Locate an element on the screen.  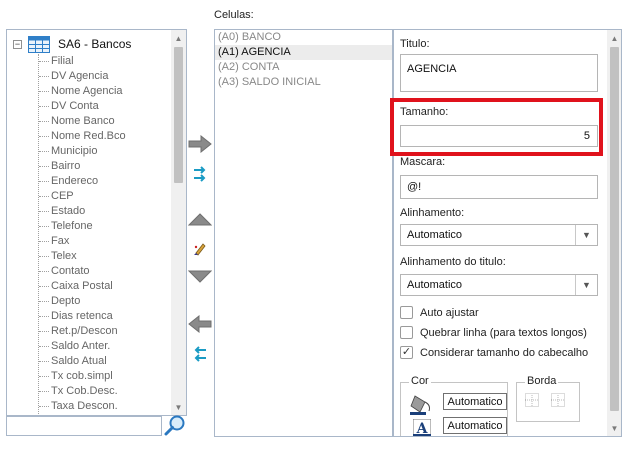
tree-field-item: Ret.p/Descon is located at coordinates (90, 331).